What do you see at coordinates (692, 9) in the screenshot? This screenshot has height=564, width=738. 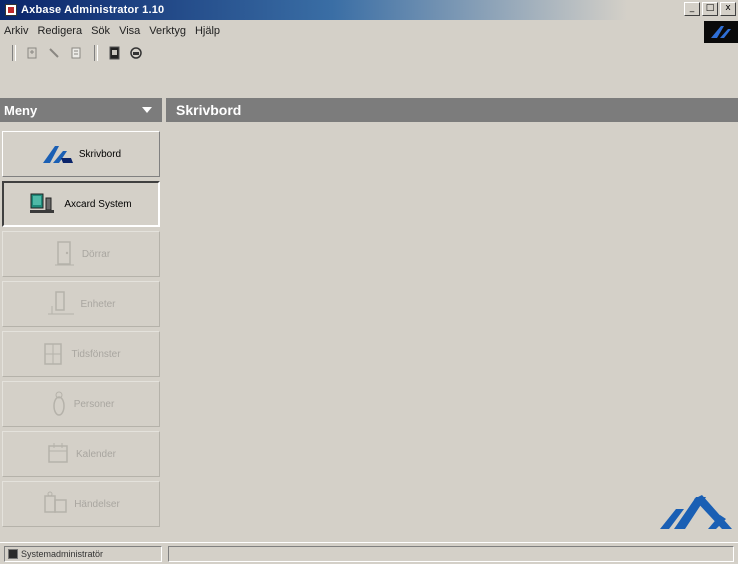 I see `minimize-button: _` at bounding box center [692, 9].